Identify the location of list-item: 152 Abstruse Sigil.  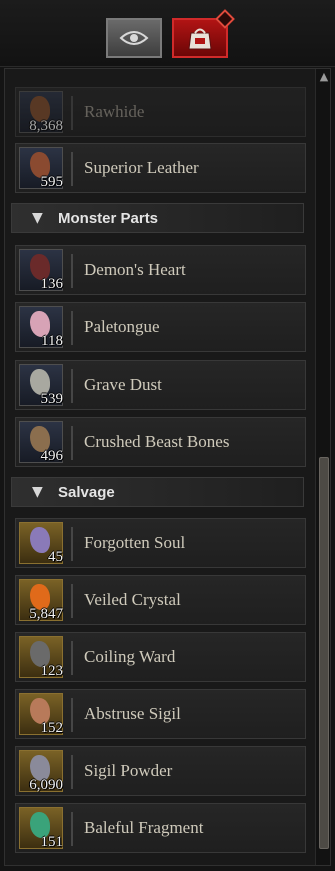
(160, 714).